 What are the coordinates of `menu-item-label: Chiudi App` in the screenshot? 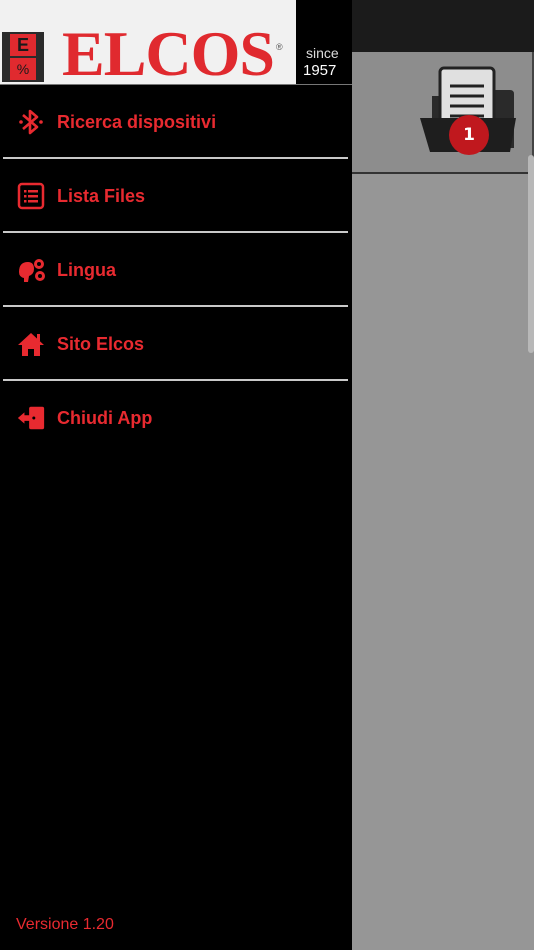 It's located at (105, 417).